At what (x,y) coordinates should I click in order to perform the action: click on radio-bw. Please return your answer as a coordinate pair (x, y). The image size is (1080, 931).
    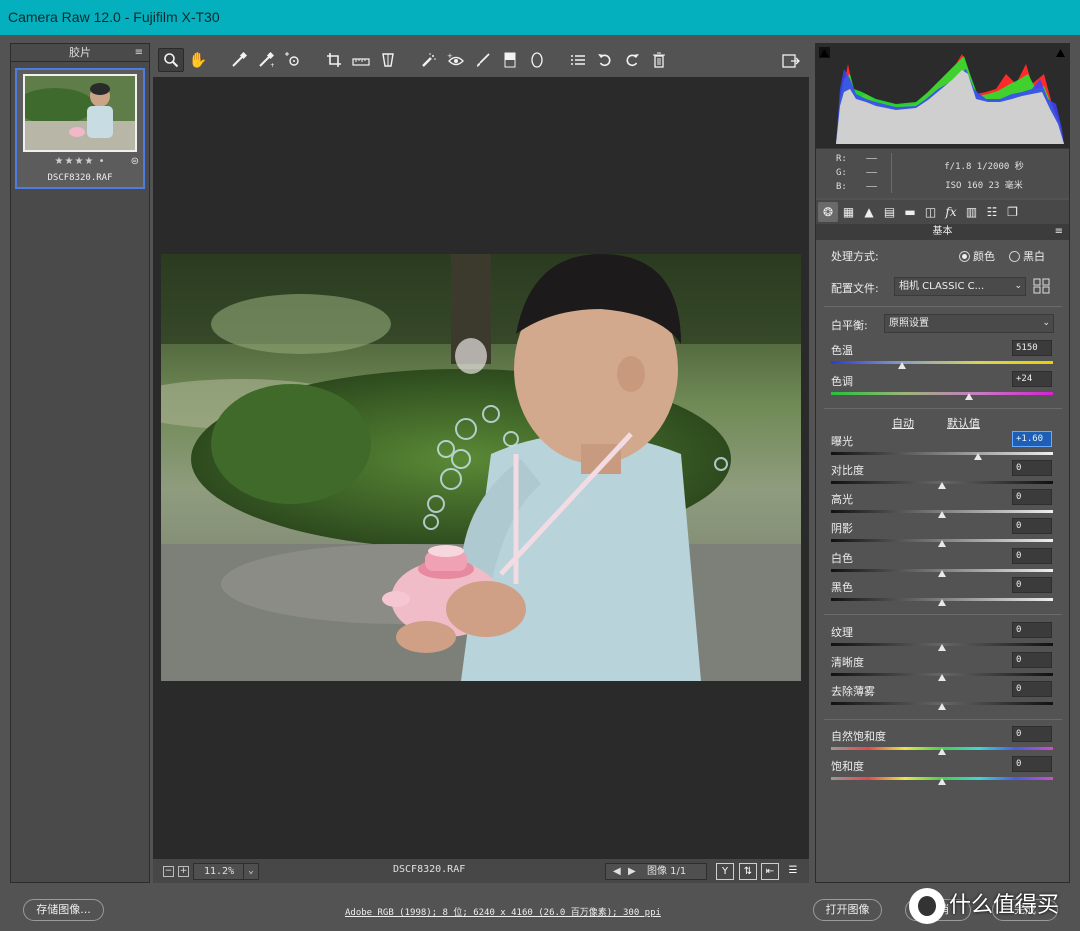
    Looking at the image, I should click on (1014, 256).